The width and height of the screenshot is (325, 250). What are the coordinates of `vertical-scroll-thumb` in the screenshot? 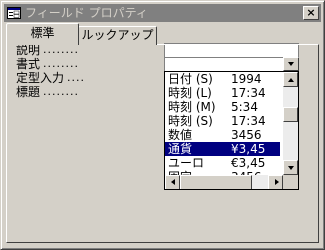 It's located at (290, 114).